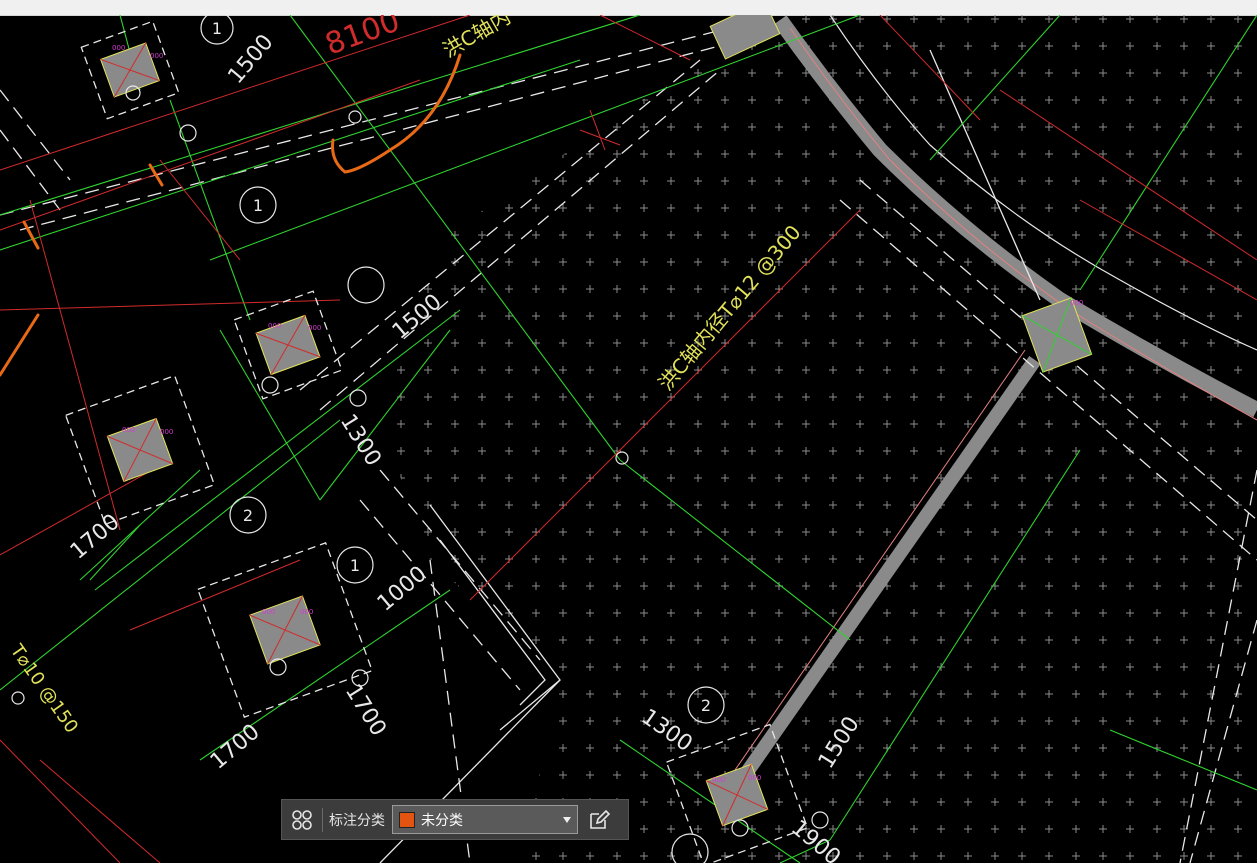  I want to click on axis-bubble-1: 1, so click(217, 30).